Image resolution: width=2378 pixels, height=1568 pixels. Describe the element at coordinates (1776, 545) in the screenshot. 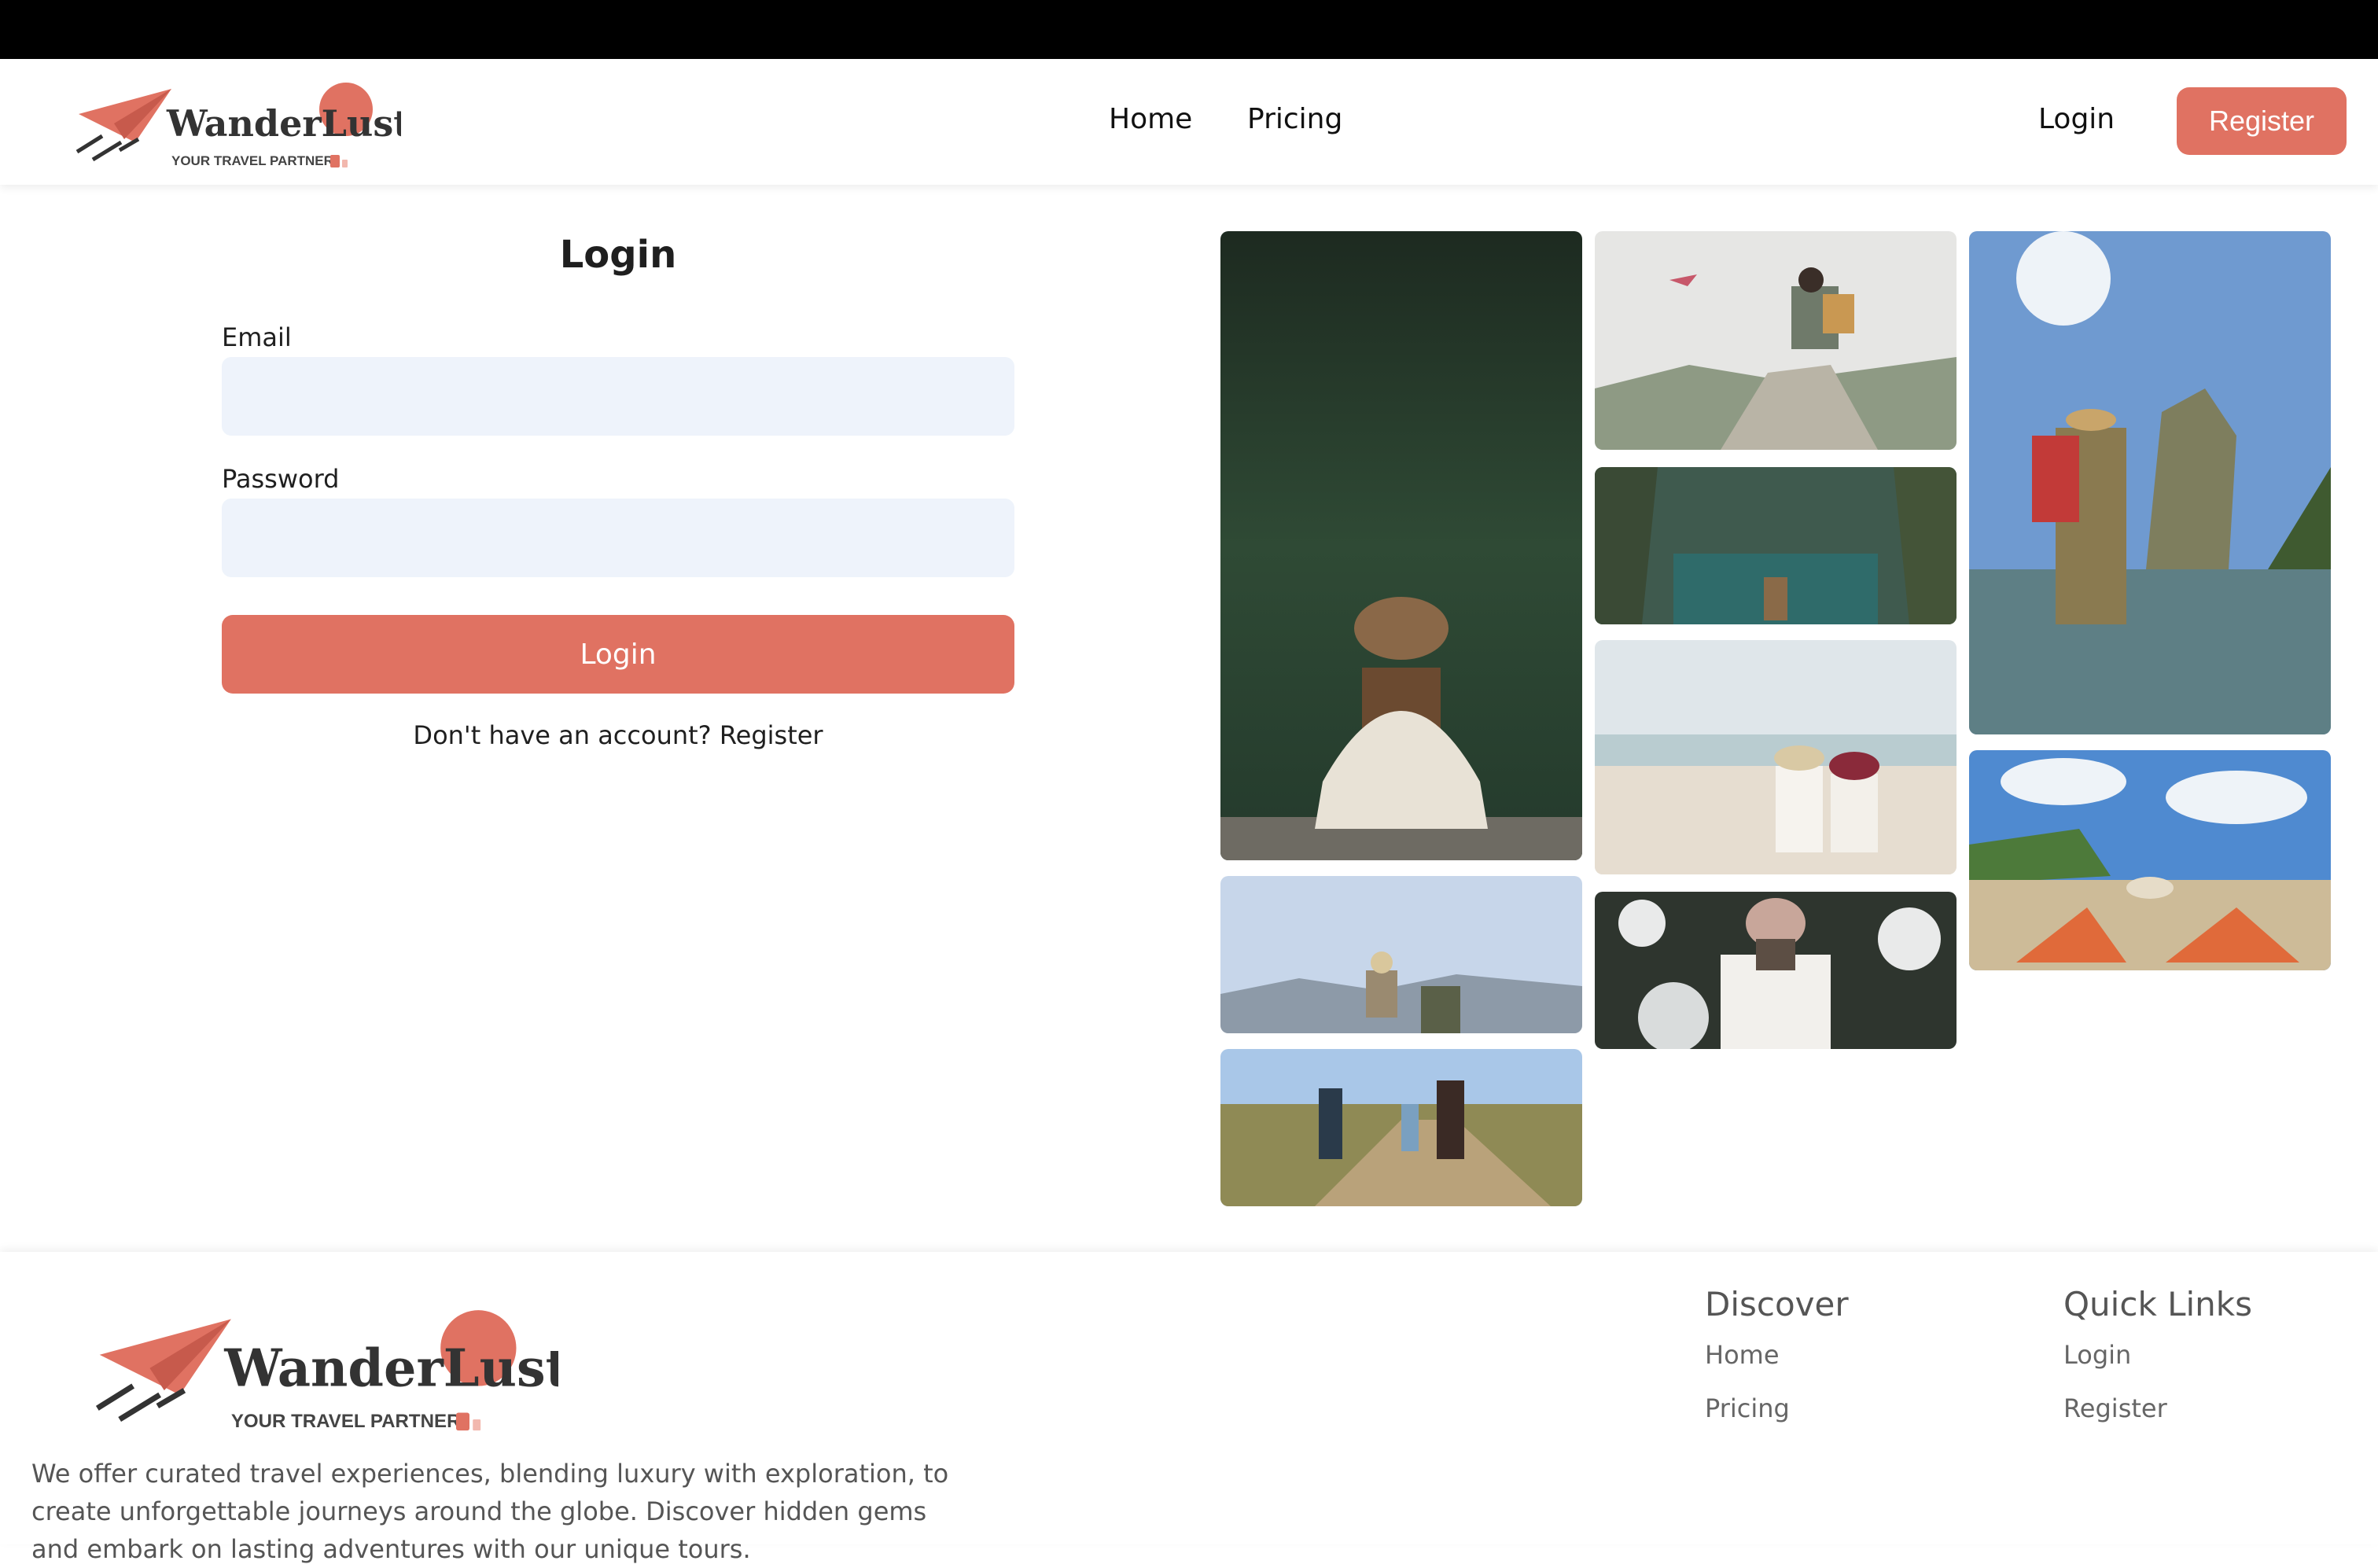

I see `boat-limestone-bay-photo` at that location.